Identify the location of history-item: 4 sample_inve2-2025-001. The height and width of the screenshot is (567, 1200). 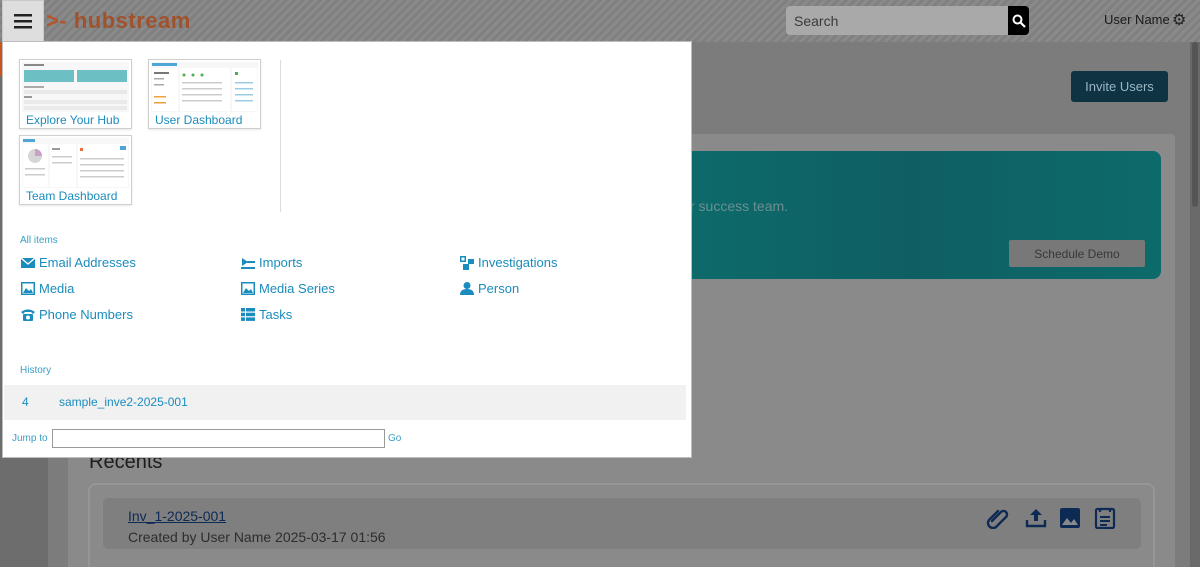
(345, 402).